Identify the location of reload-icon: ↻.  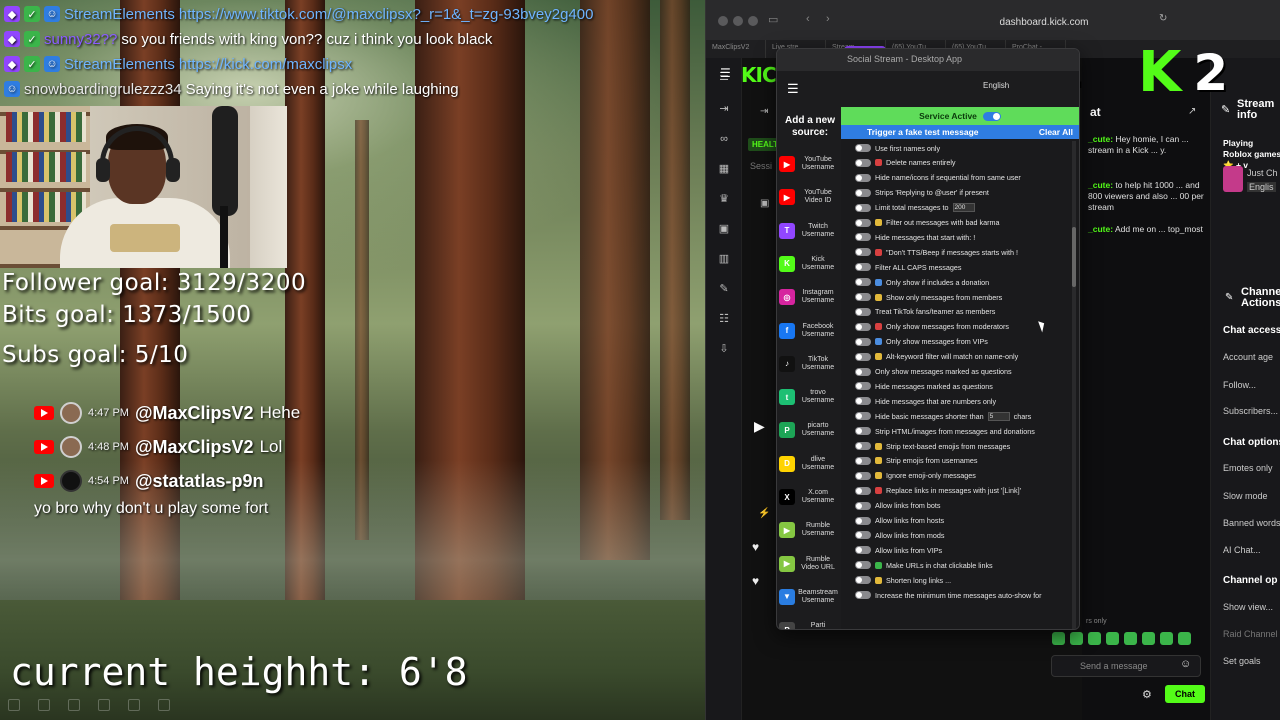
(1163, 18).